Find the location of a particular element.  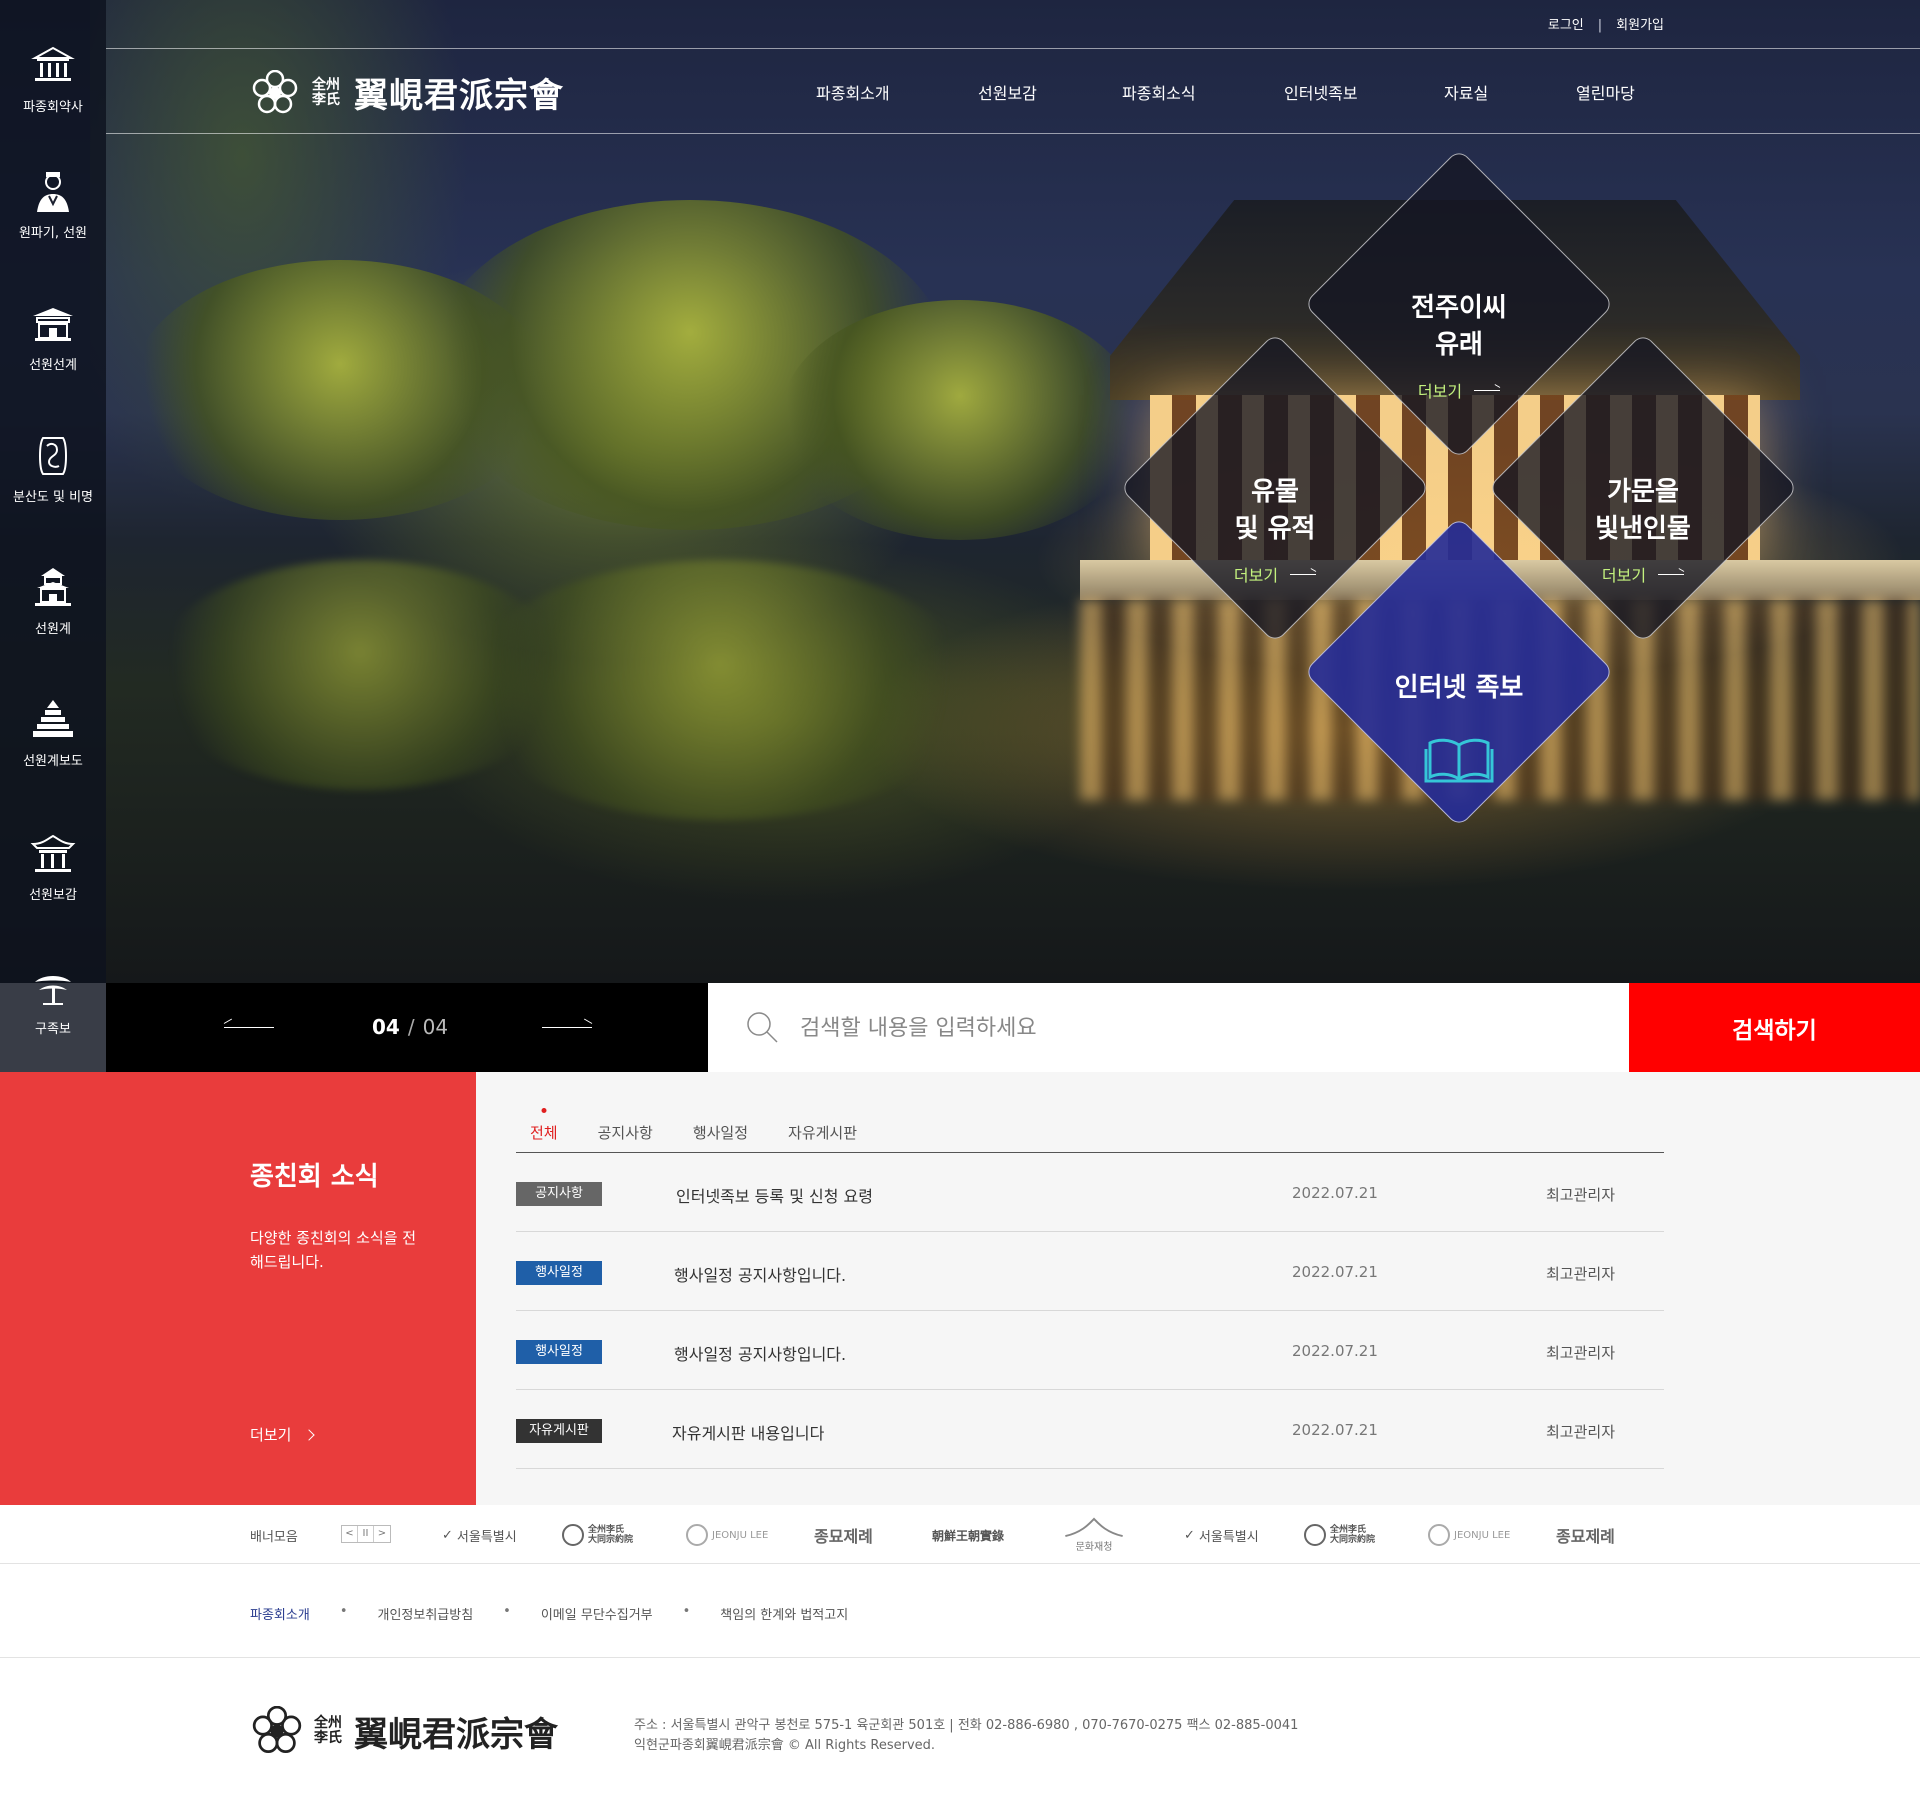

diamond-internet-genealogy-content: 인터넷 족보 is located at coordinates (1459, 729).